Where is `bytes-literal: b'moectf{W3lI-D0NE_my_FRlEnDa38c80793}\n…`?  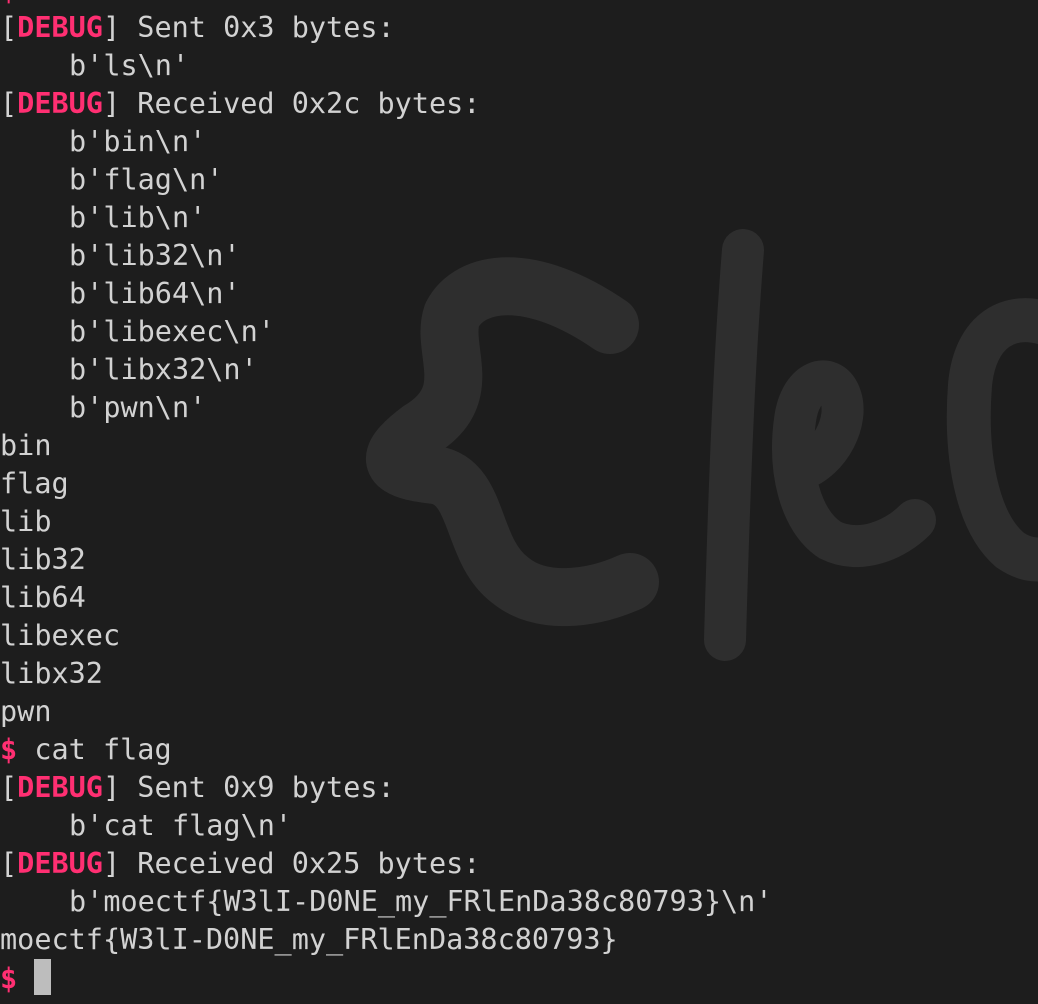 bytes-literal: b'moectf{W3lI-D0NE_my_FRlEnDa38c80793}\n… is located at coordinates (421, 901).